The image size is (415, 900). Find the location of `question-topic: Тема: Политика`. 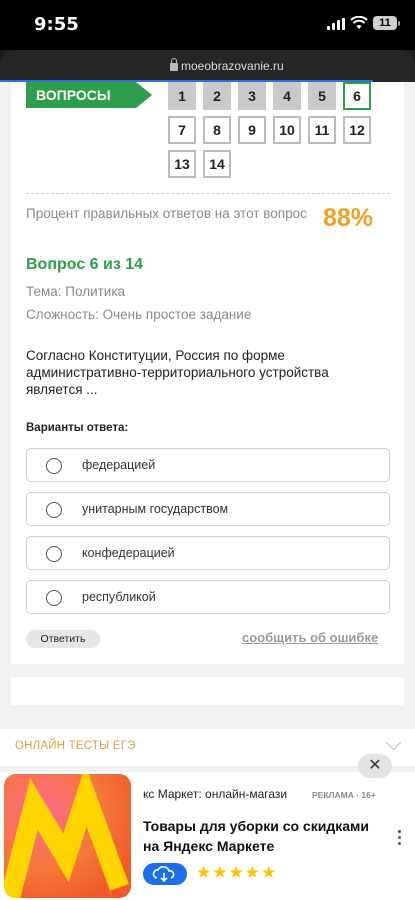

question-topic: Тема: Политика is located at coordinates (76, 291).